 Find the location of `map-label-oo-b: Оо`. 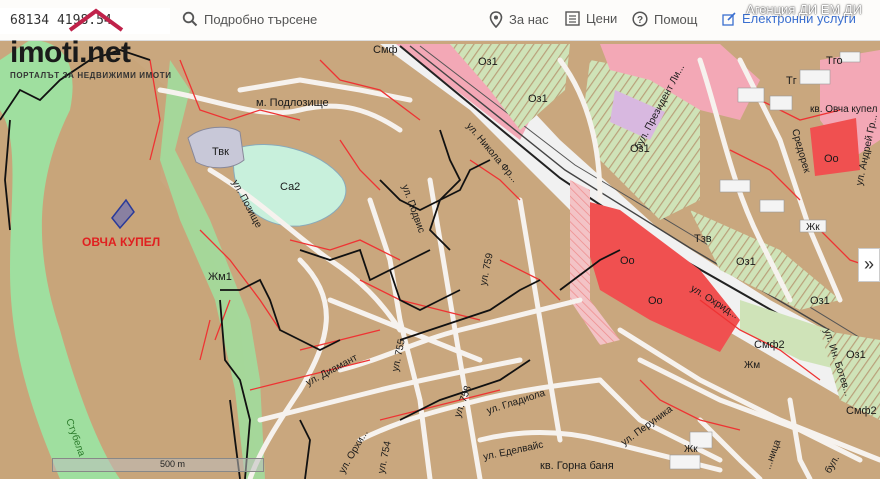

map-label-oo-b: Оо is located at coordinates (655, 301).